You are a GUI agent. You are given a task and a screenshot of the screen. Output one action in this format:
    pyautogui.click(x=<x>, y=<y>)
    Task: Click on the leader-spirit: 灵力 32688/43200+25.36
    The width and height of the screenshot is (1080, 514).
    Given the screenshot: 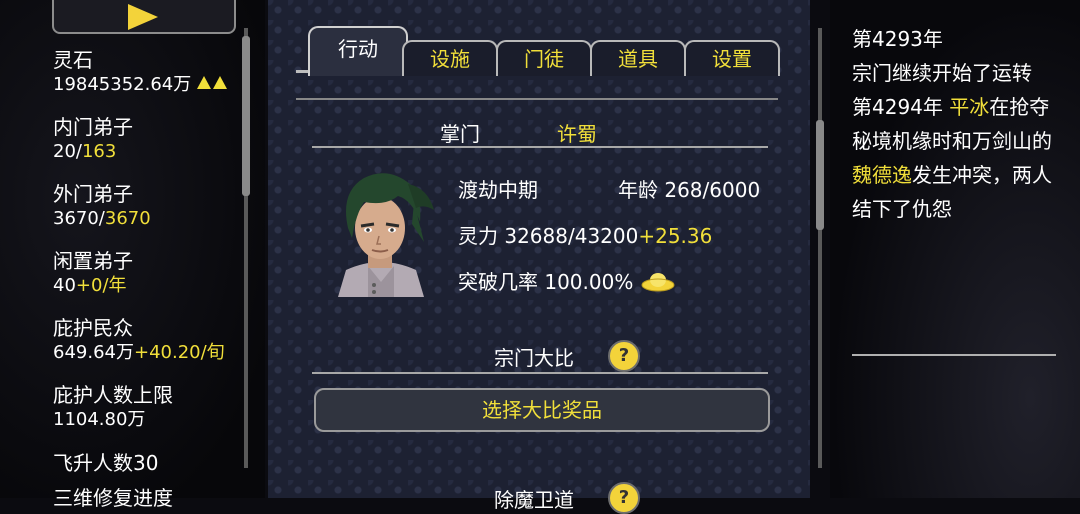 What is the action you would take?
    pyautogui.click(x=585, y=236)
    